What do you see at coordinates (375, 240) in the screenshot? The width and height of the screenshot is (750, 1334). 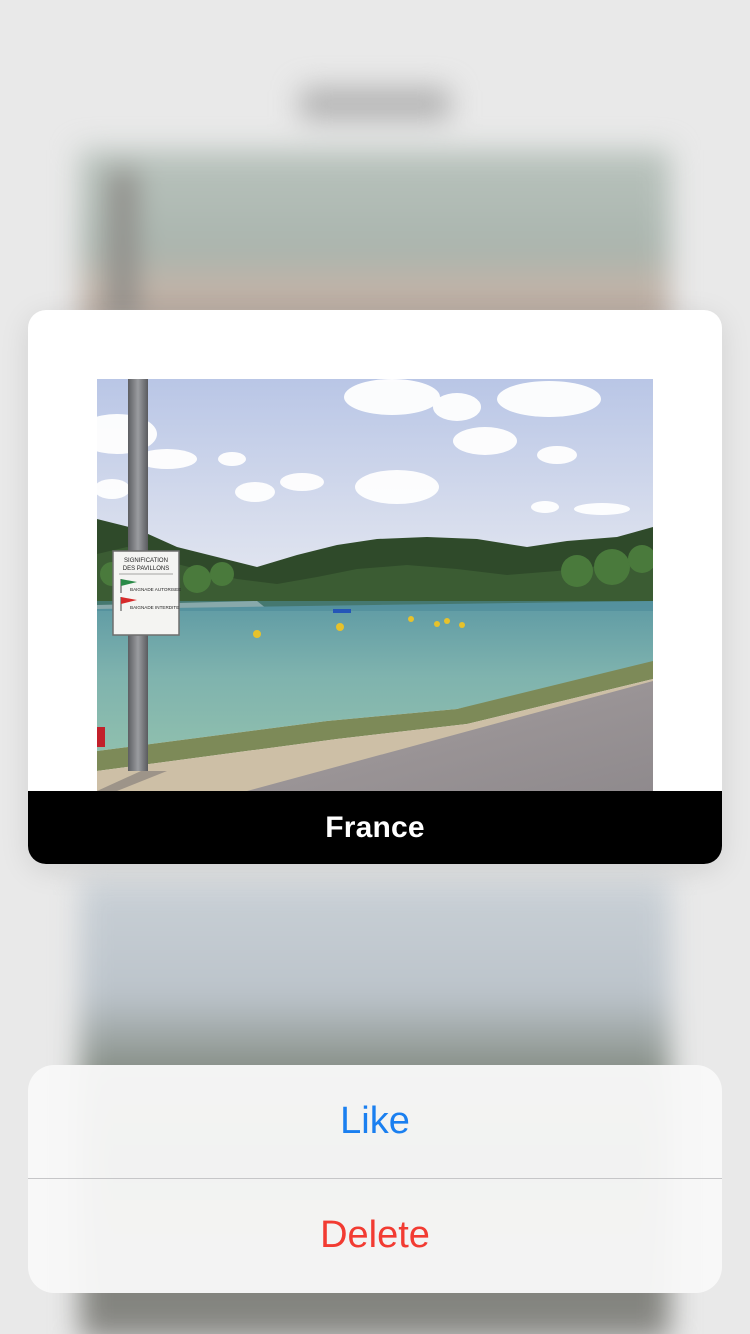 I see `background-photo-top` at bounding box center [375, 240].